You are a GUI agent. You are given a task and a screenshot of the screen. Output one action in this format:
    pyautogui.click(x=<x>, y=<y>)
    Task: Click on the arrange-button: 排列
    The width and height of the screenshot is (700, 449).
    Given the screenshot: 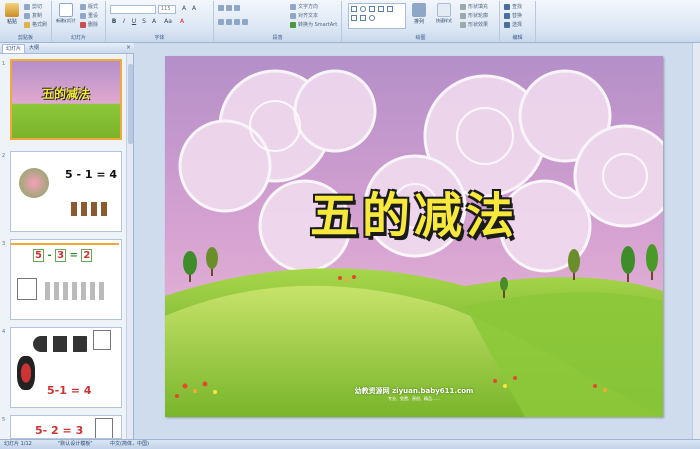 What is the action you would take?
    pyautogui.click(x=419, y=17)
    